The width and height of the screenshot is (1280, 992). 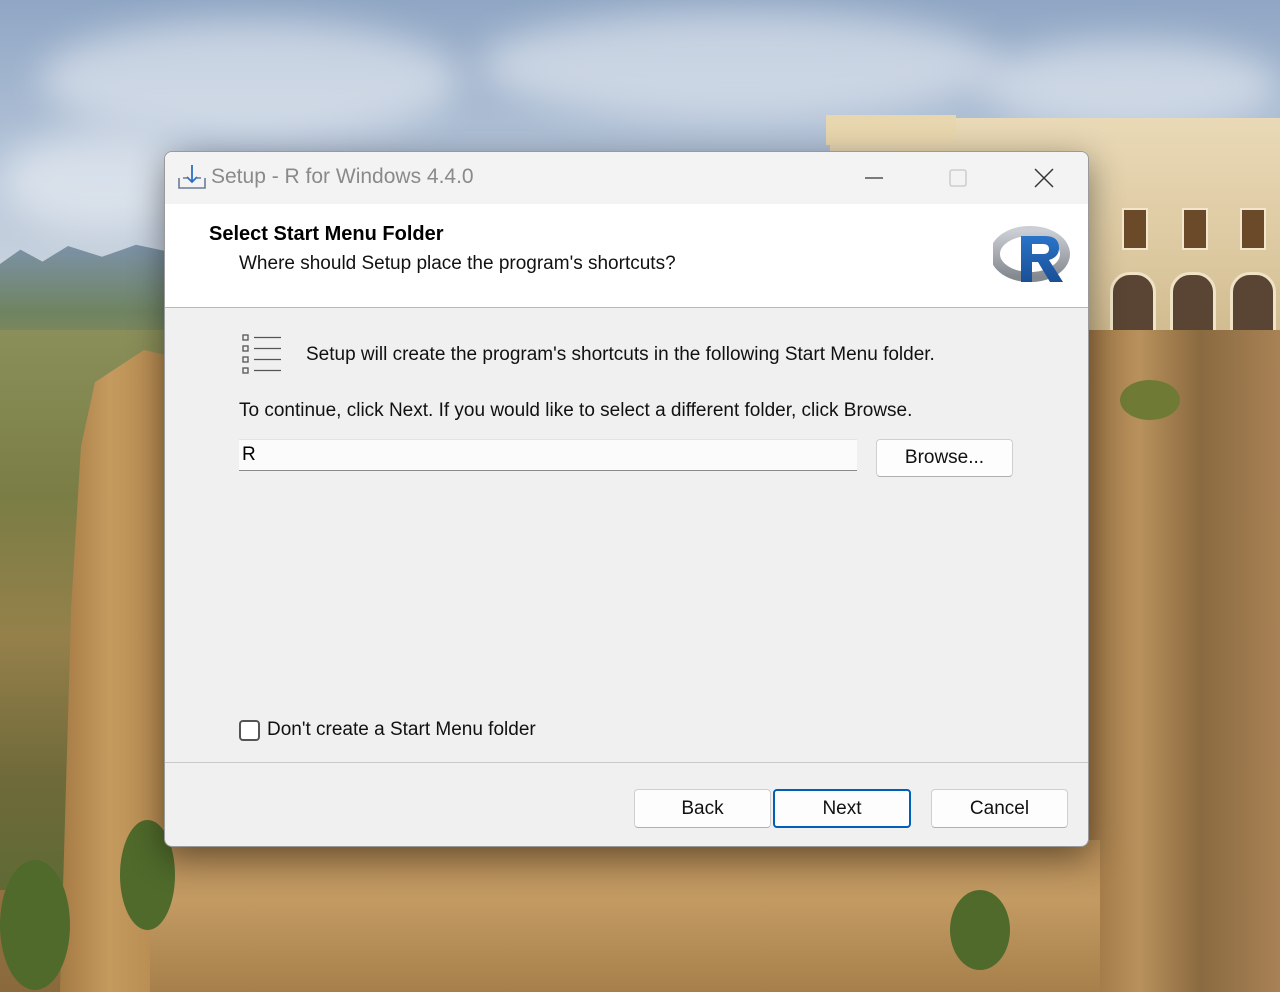 I want to click on no-start-menu-folder-option: Don't create a Start Menu folder, so click(x=387, y=730).